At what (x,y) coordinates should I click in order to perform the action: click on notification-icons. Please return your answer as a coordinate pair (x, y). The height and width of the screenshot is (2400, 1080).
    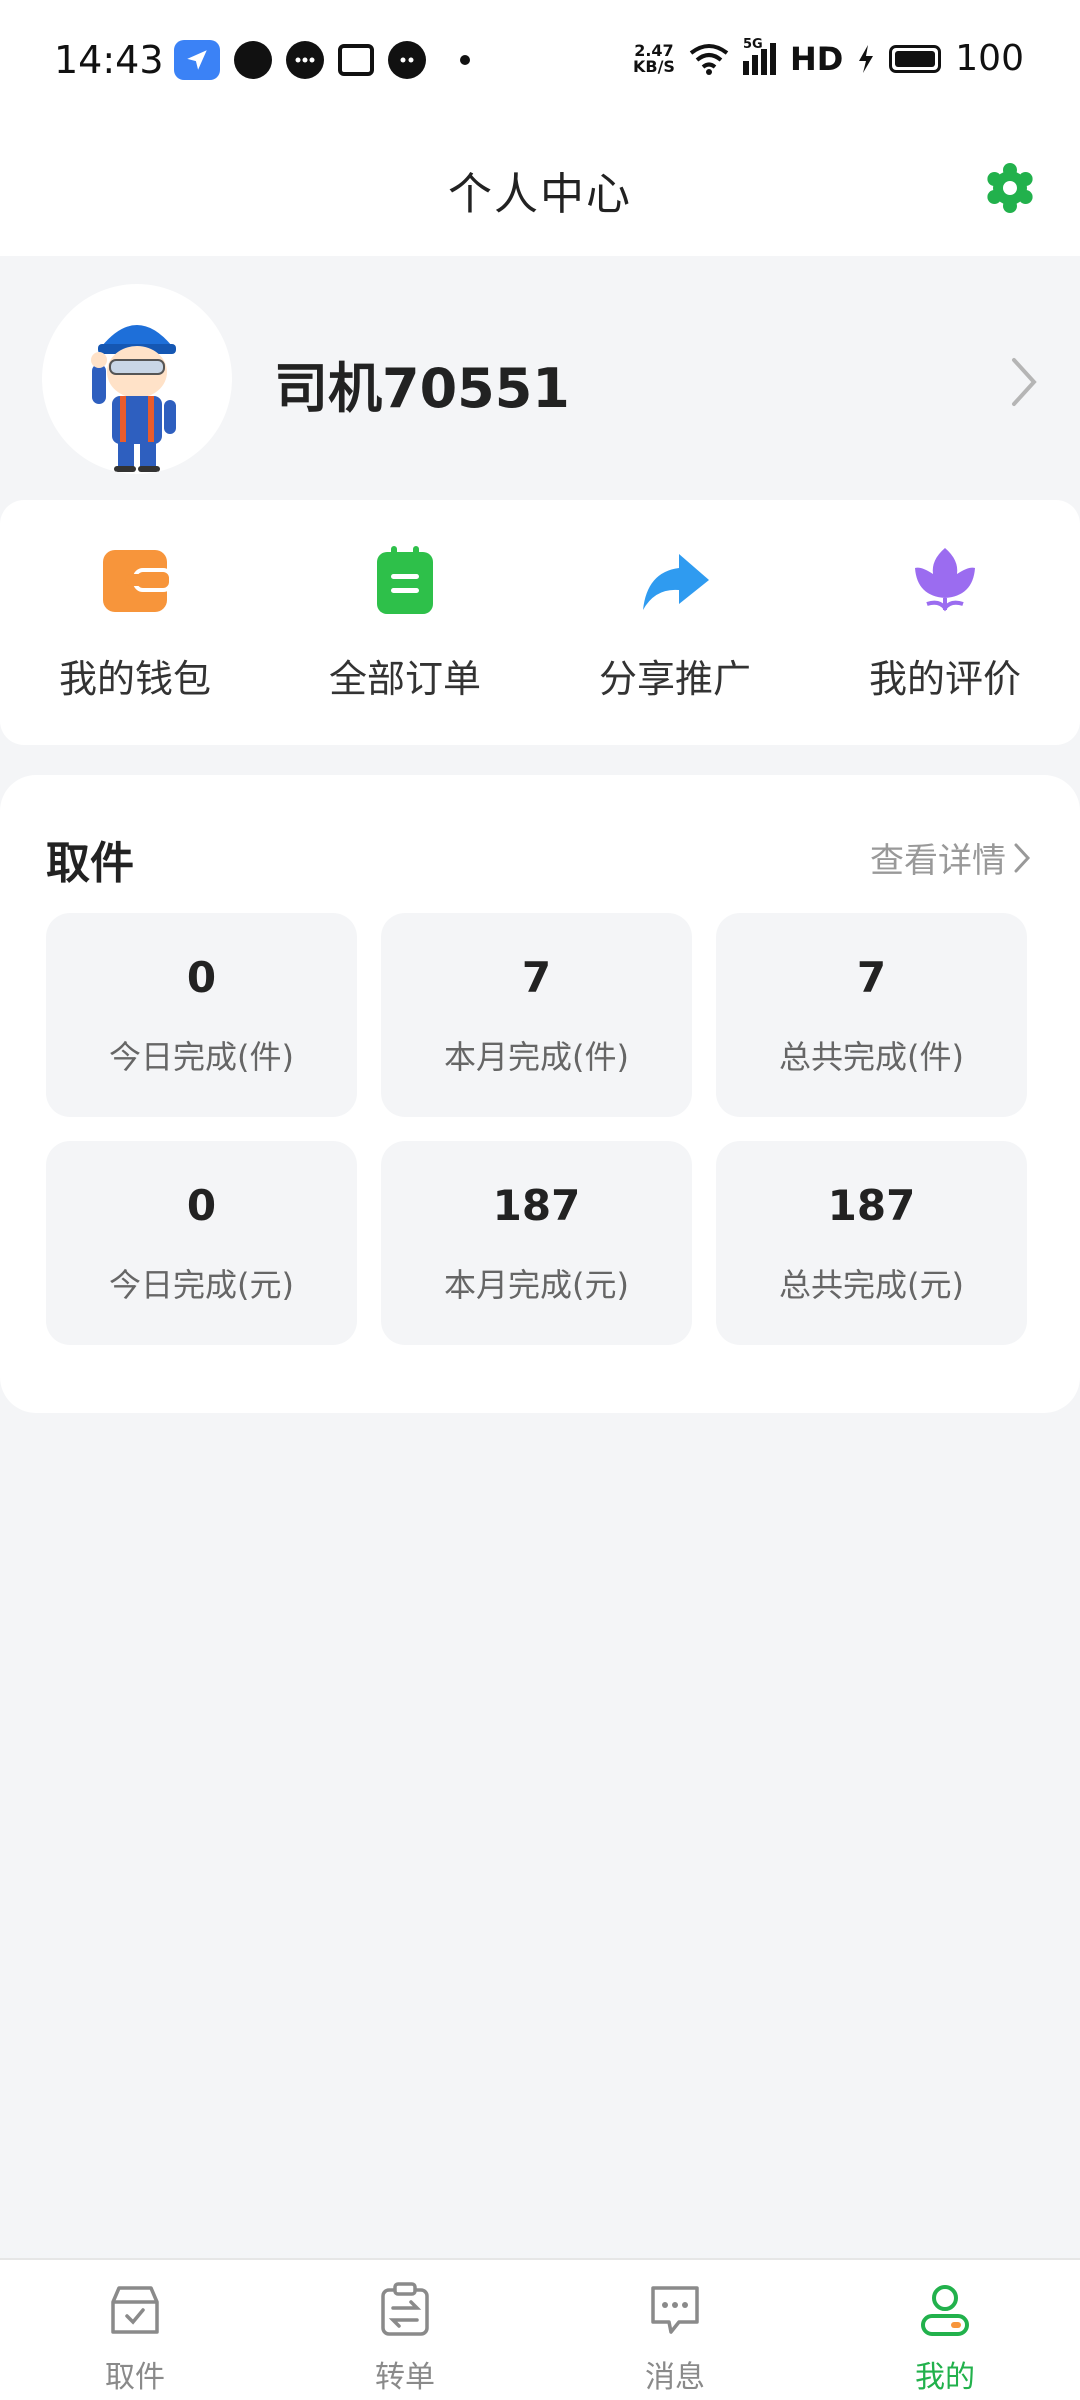
    Looking at the image, I should click on (322, 60).